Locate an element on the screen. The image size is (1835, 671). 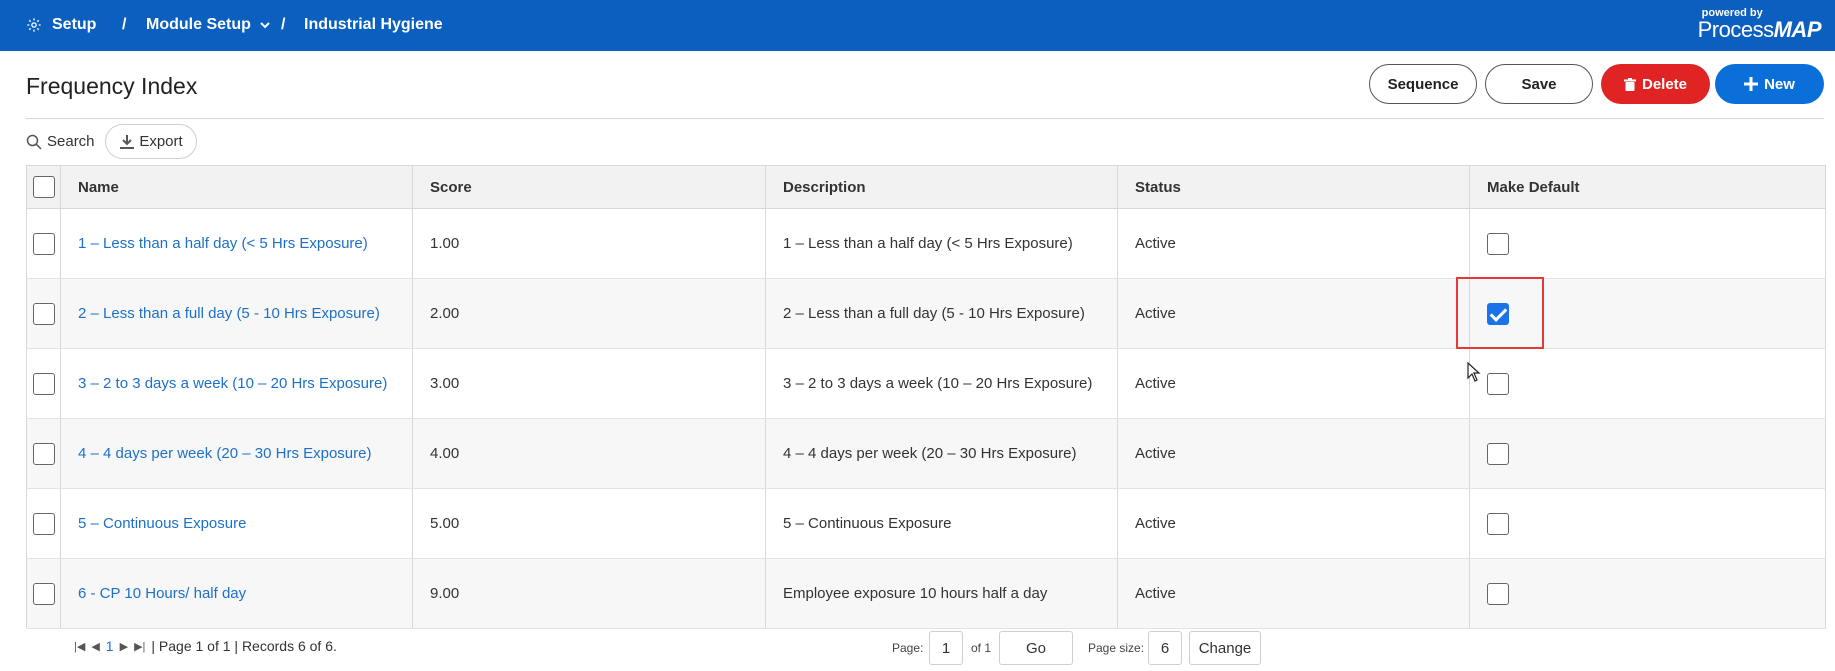
score-cell: 4.00 is located at coordinates (589, 453).